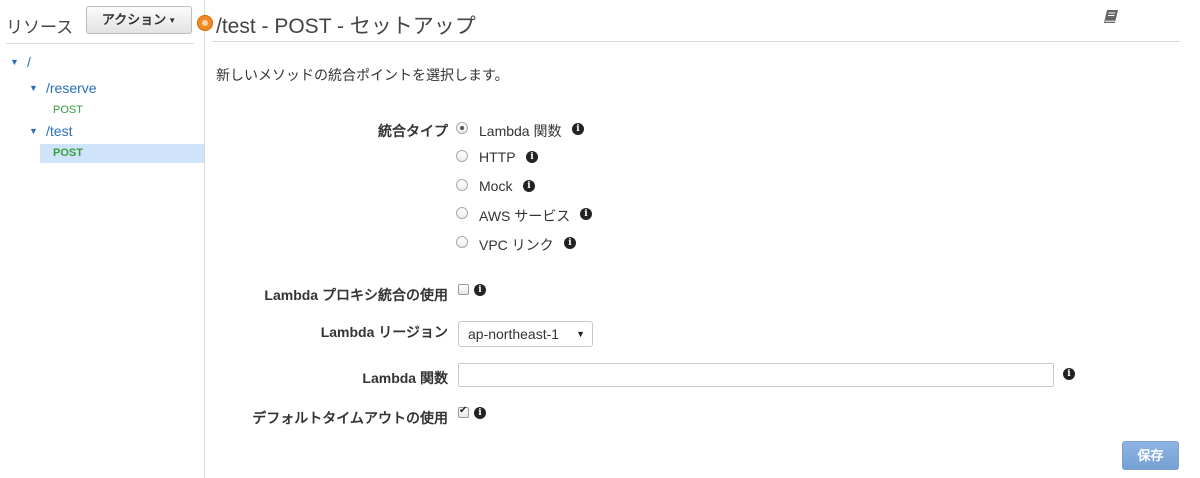  What do you see at coordinates (100, 43) in the screenshot?
I see `divider` at bounding box center [100, 43].